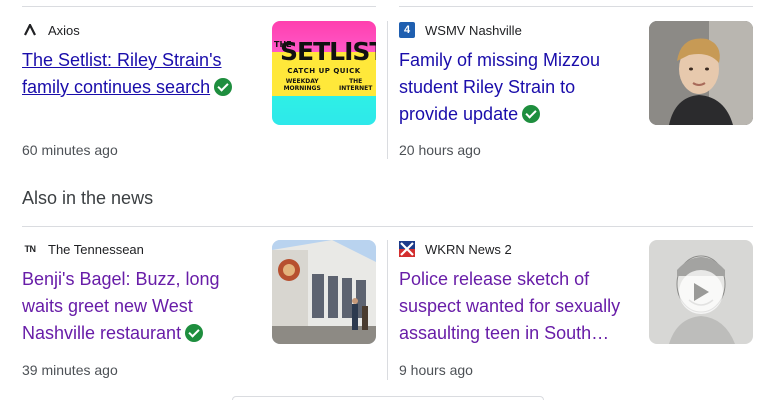 The image size is (779, 400). I want to click on card-divider-top, so click(387, 90).